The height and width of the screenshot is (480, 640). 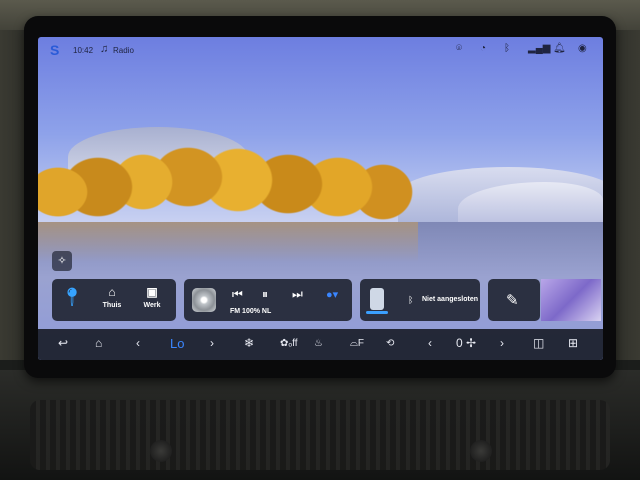 I want to click on speed-icon: ◔, so click(x=483, y=48).